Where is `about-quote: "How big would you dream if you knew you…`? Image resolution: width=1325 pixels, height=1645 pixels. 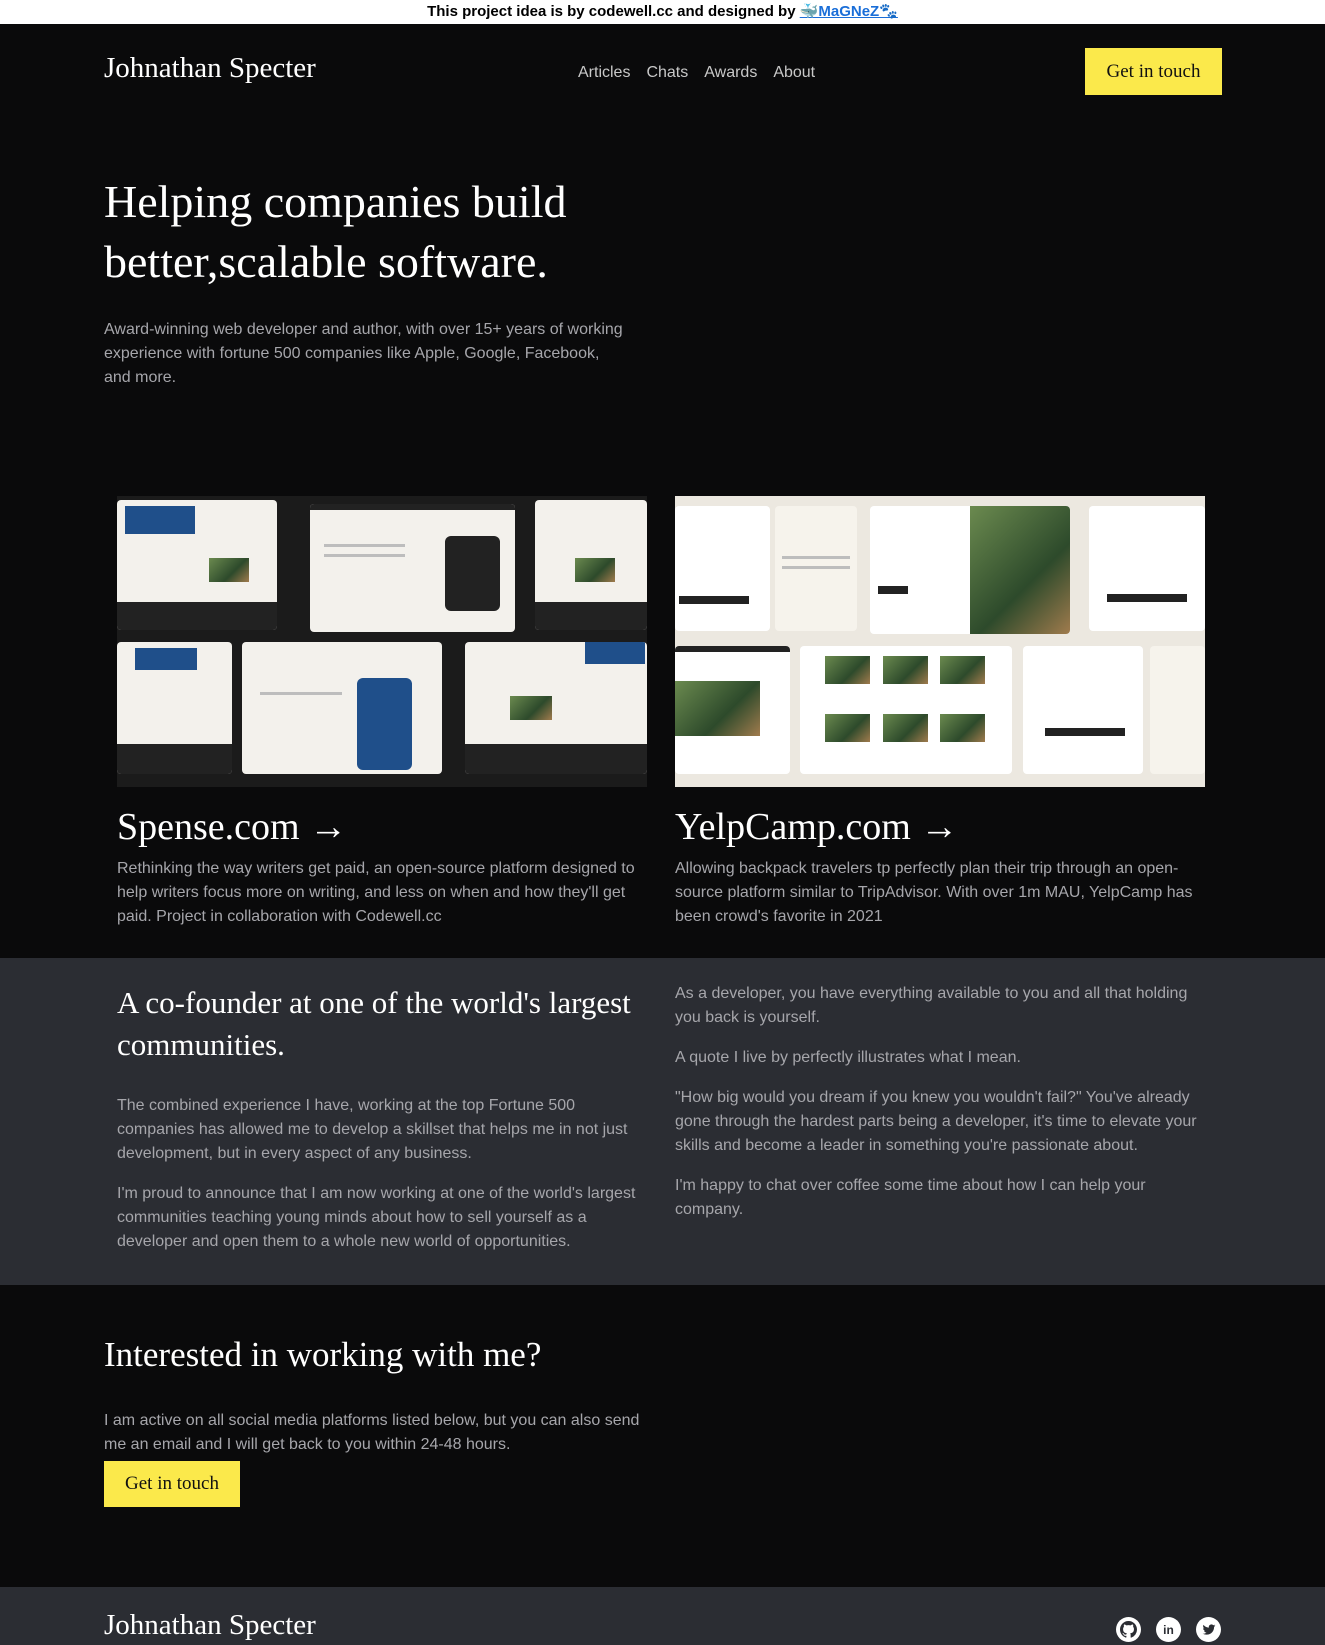 about-quote: "How big would you dream if you knew you… is located at coordinates (936, 1121).